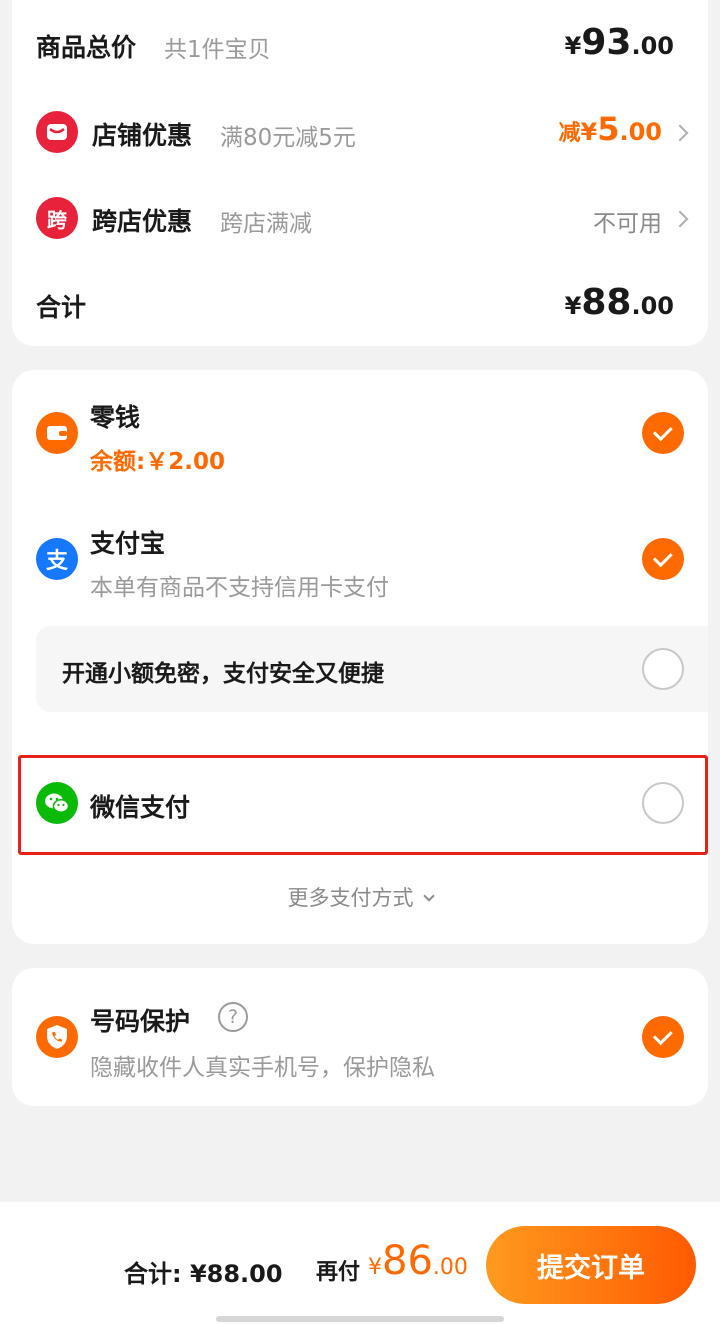  I want to click on more-payment-row: 更多支付方式, so click(360, 902).